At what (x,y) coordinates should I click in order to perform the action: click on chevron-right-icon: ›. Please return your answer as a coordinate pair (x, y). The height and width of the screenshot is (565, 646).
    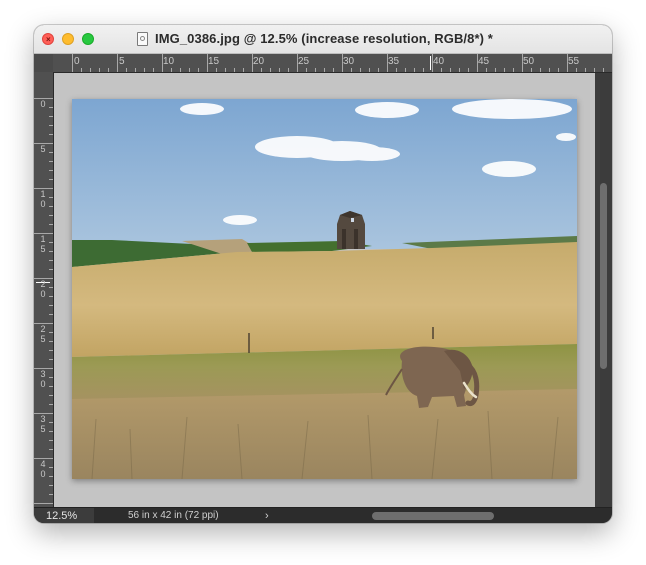
    Looking at the image, I should click on (267, 516).